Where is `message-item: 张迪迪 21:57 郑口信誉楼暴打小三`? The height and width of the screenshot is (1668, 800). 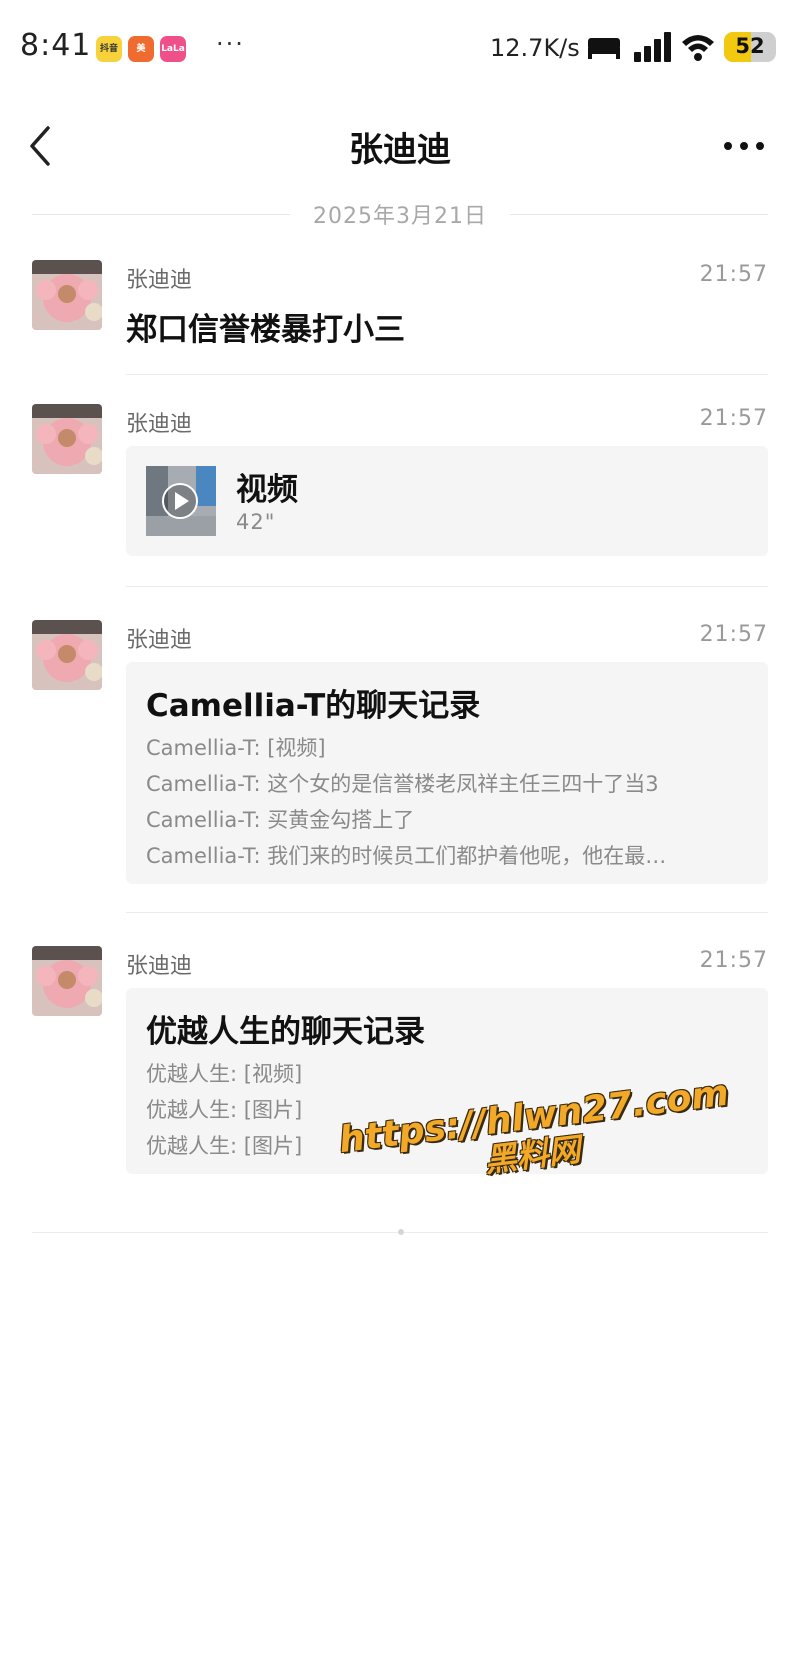 message-item: 张迪迪 21:57 郑口信誉楼暴打小三 is located at coordinates (400, 318).